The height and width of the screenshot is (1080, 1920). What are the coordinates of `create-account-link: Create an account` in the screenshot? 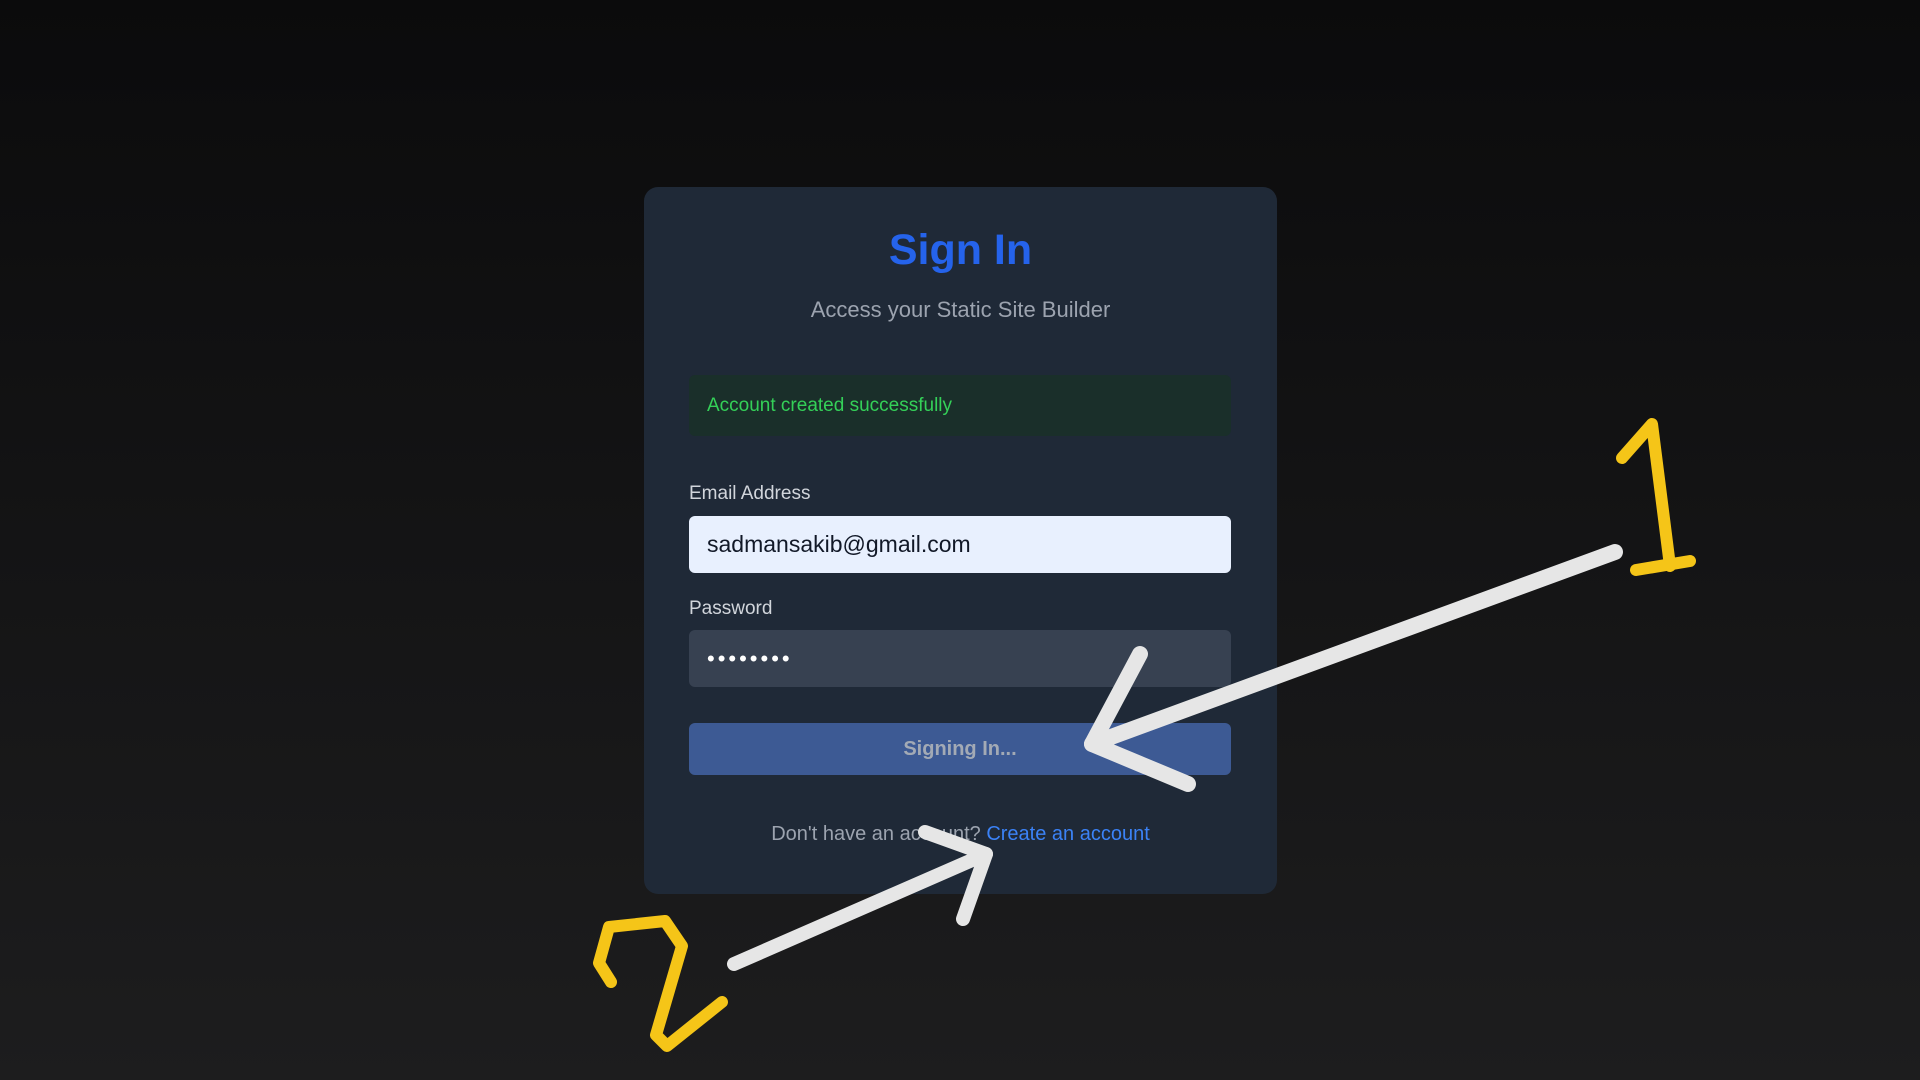 It's located at (1067, 834).